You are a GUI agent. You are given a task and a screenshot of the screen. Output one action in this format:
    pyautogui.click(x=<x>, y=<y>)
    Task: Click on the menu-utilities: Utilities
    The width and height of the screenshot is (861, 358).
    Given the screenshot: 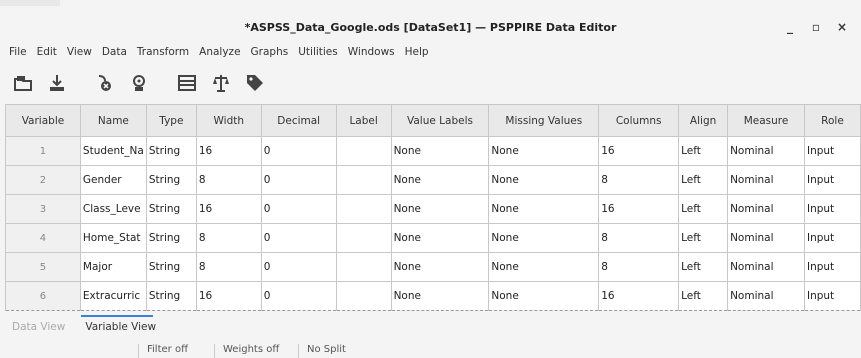 What is the action you would take?
    pyautogui.click(x=318, y=52)
    